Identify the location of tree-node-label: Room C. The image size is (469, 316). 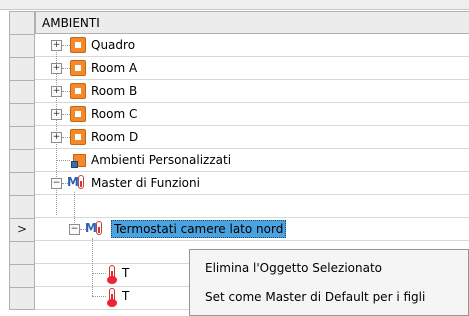
(114, 114).